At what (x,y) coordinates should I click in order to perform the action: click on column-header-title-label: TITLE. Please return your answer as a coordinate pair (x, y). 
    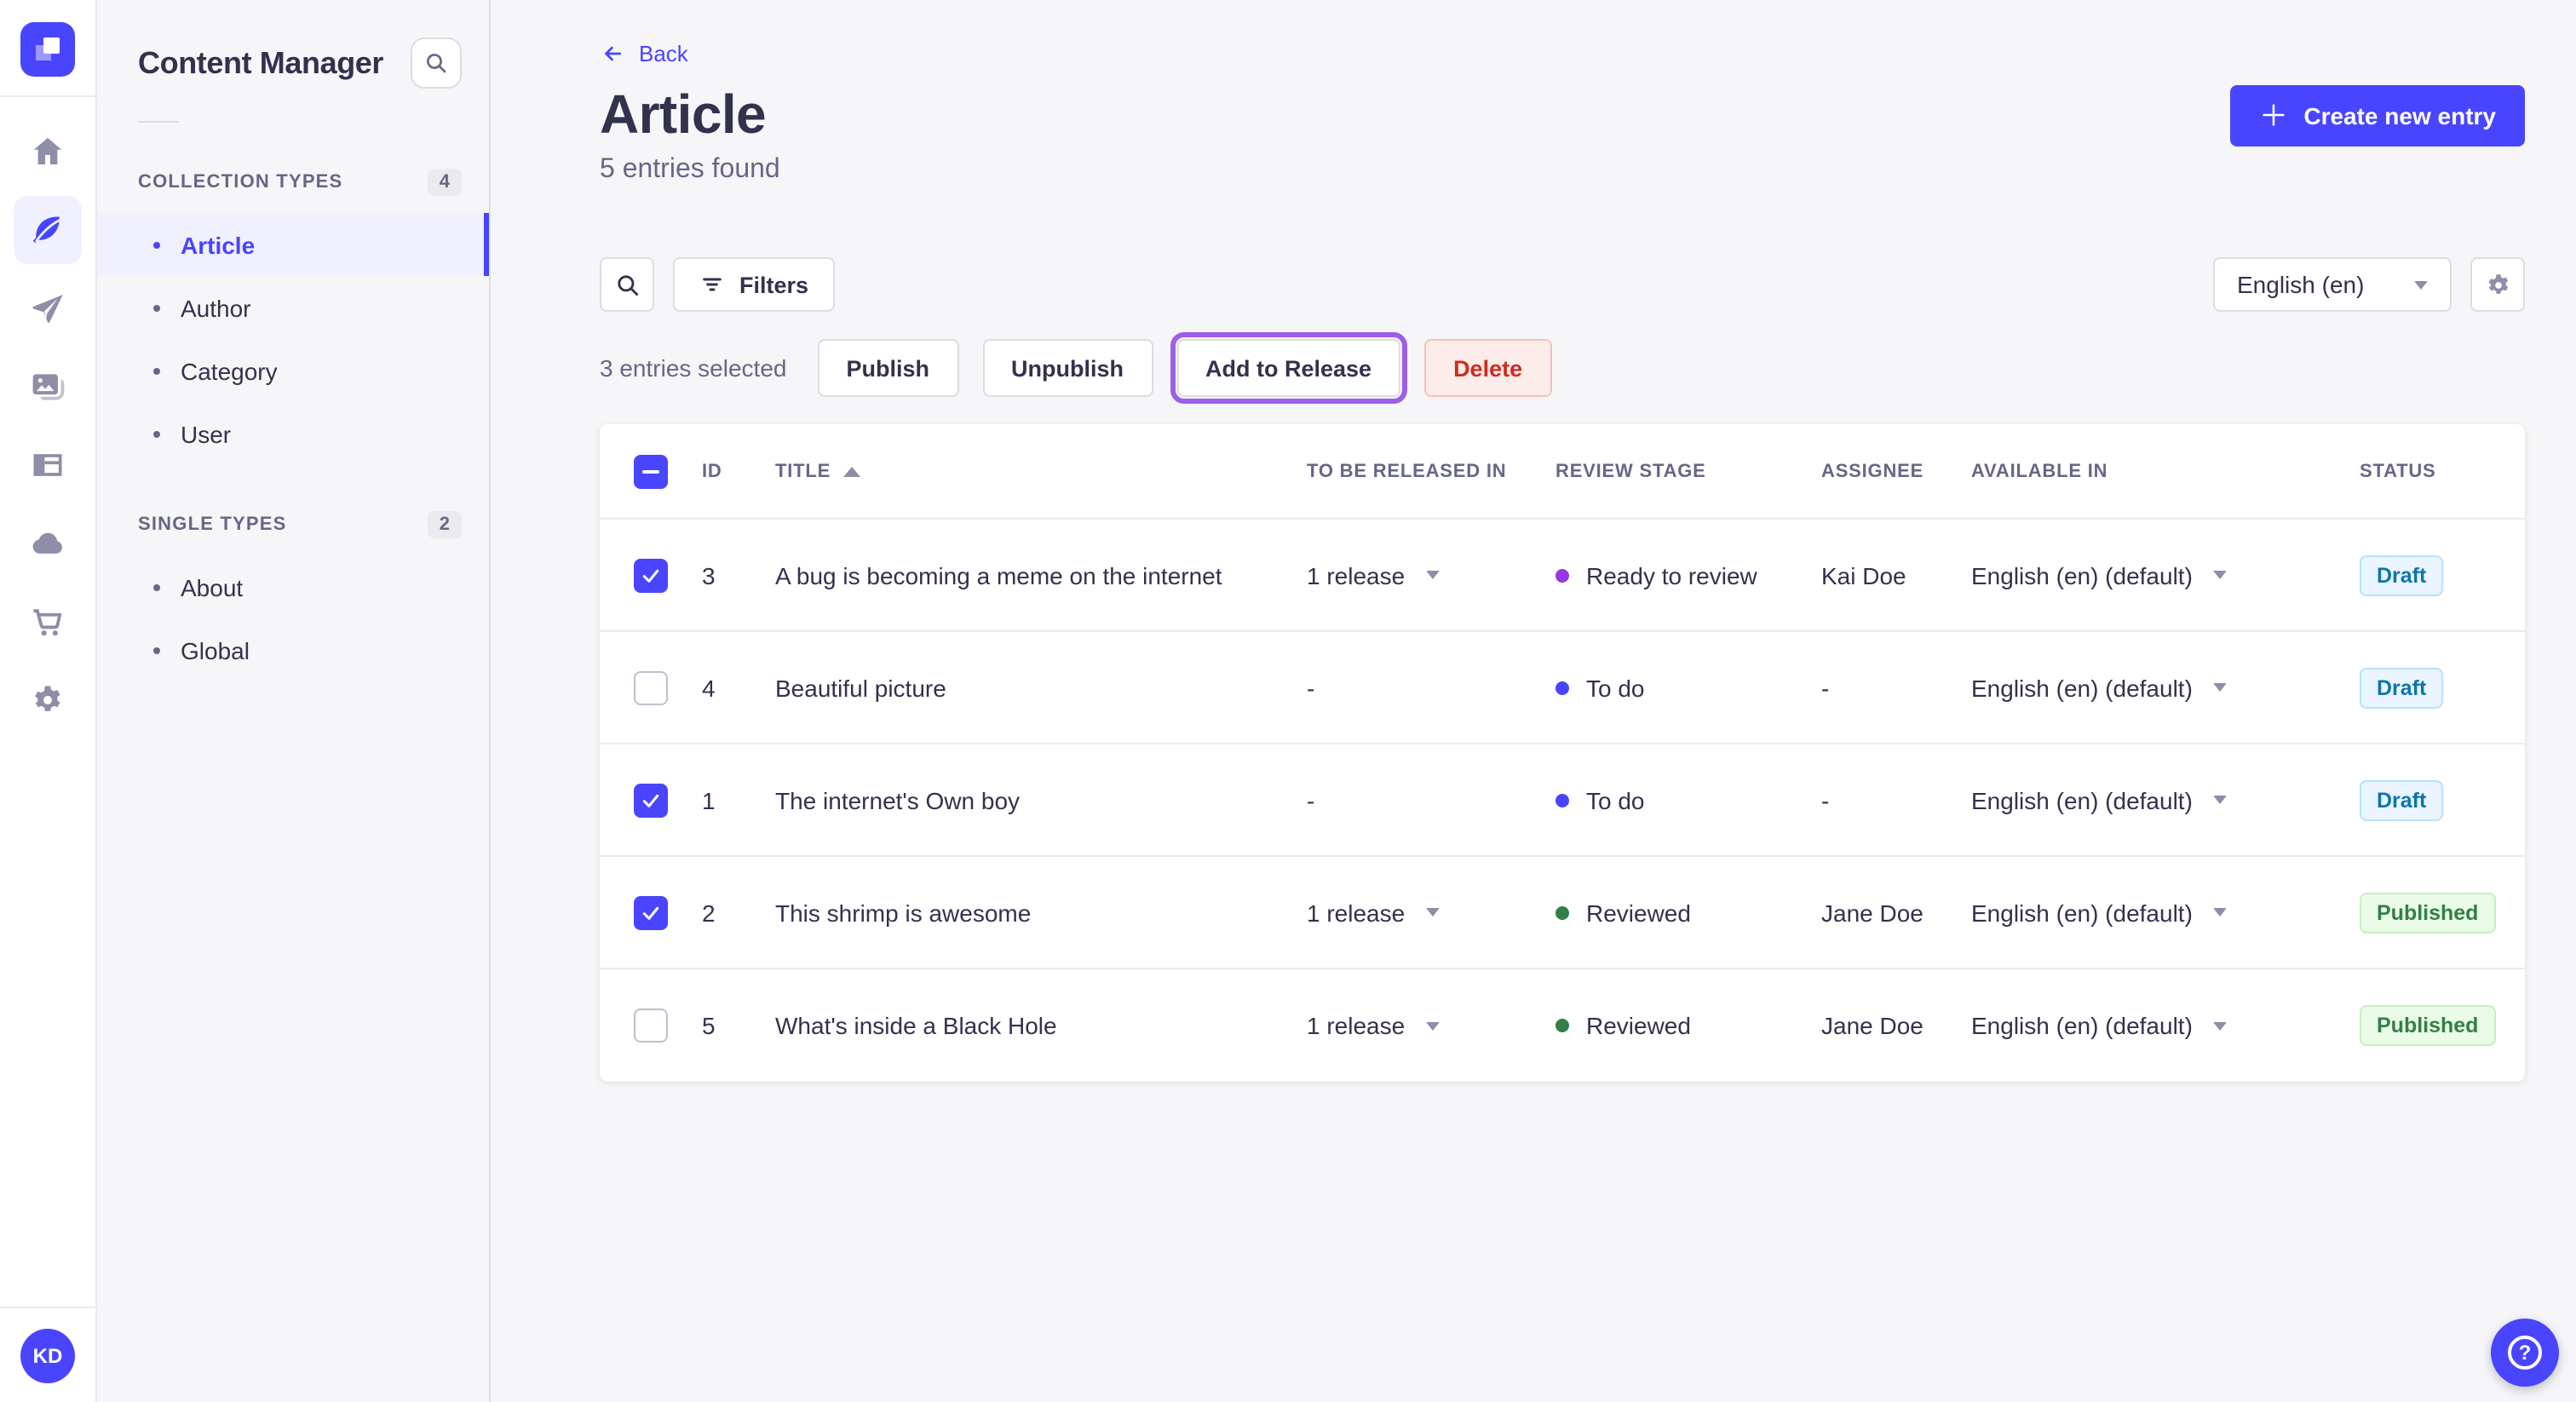
    Looking at the image, I should click on (803, 471).